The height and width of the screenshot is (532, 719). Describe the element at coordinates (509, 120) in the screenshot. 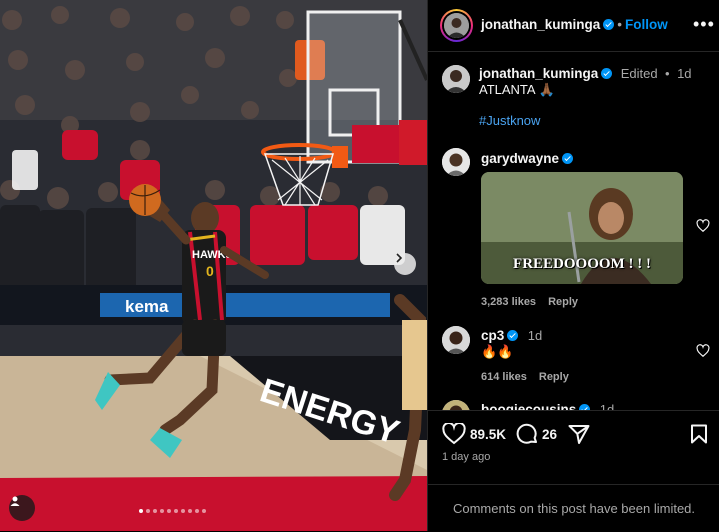

I see `caption-hashtag: #Justknow` at that location.